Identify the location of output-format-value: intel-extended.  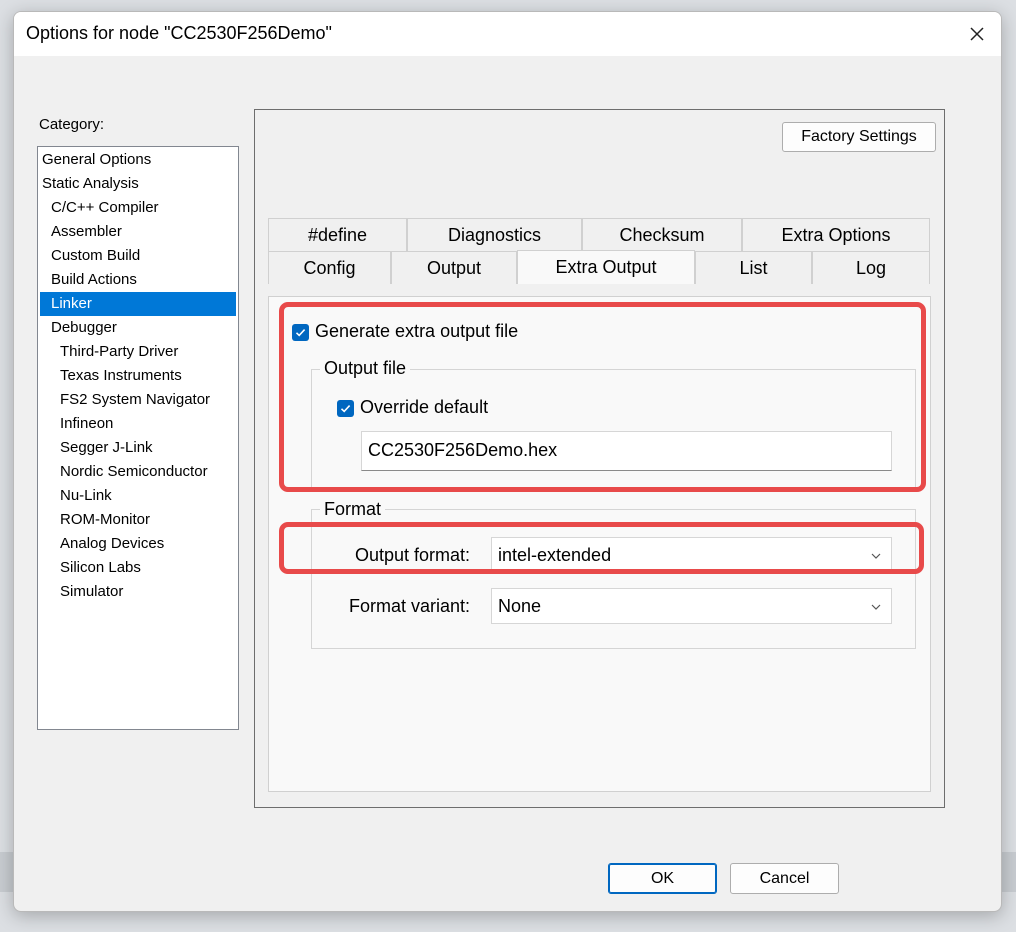
(555, 555).